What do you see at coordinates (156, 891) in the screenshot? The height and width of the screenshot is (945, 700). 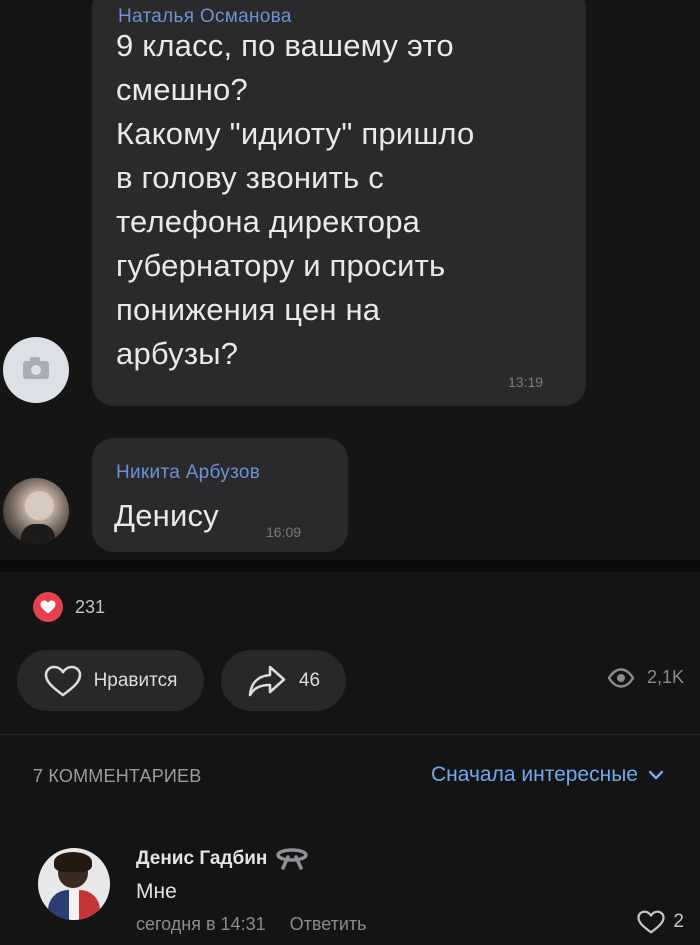 I see `comment-text: Мне` at bounding box center [156, 891].